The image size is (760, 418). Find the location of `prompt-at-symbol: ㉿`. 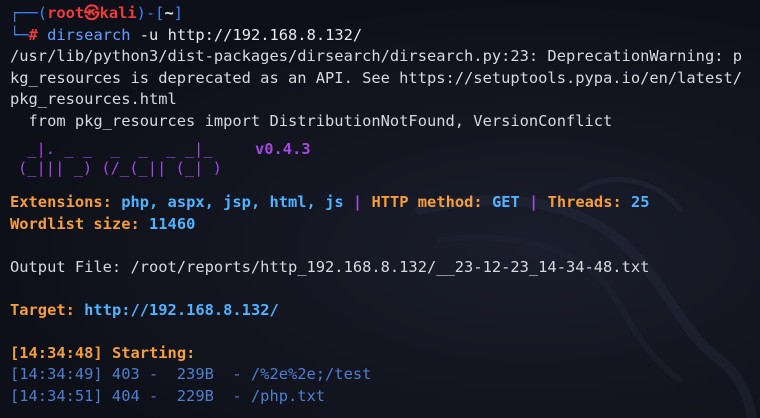

prompt-at-symbol: ㉿ is located at coordinates (92, 13).